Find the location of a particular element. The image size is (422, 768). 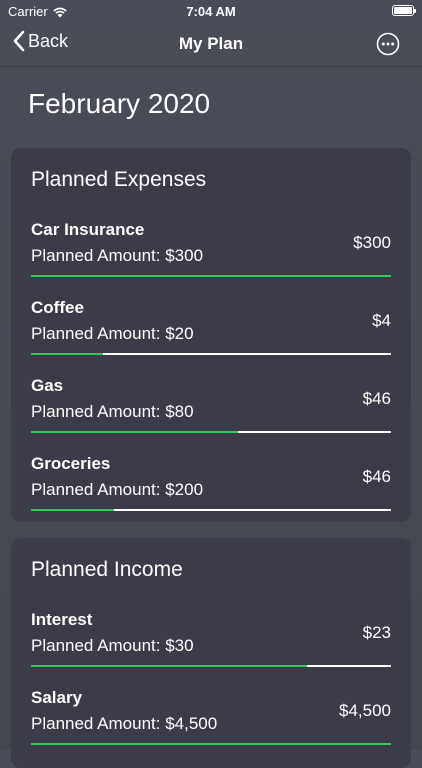

income-name: Interest is located at coordinates (62, 619).